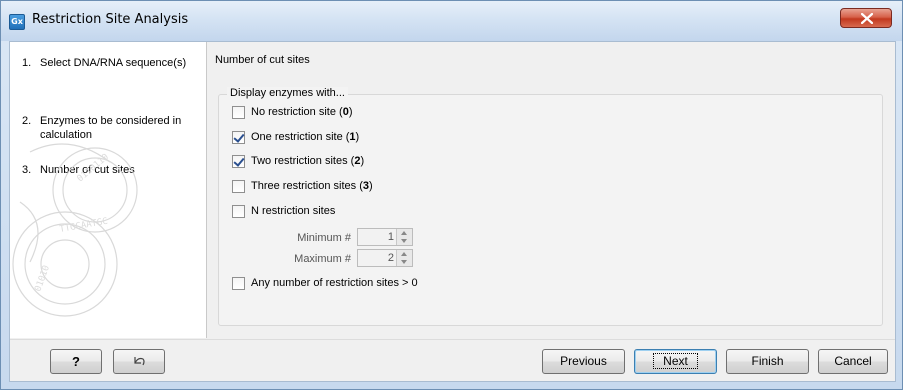  What do you see at coordinates (17, 22) in the screenshot?
I see `gx-app-icon: Gx` at bounding box center [17, 22].